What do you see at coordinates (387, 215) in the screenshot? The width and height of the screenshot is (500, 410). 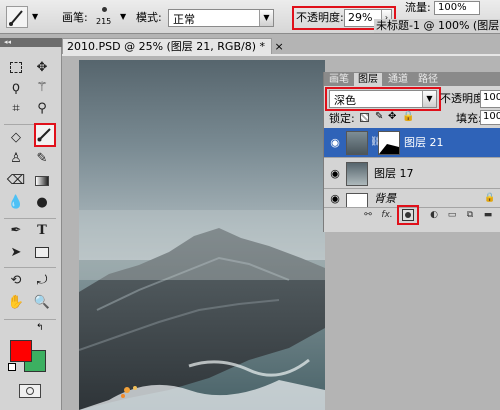 I see `fx-icon: fx.` at bounding box center [387, 215].